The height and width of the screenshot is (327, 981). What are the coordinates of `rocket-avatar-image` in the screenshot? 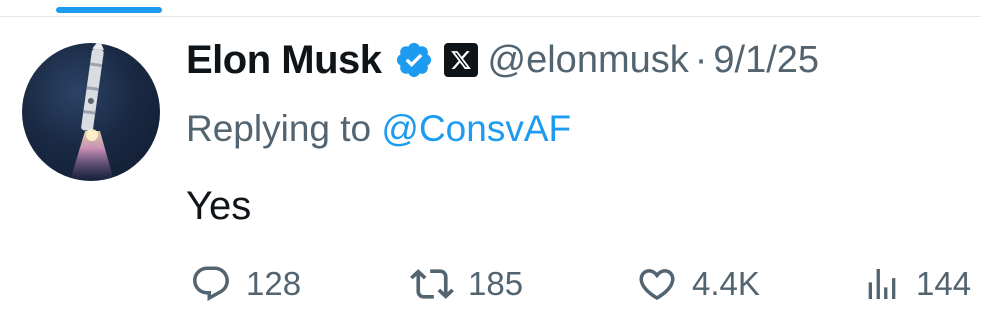 It's located at (92, 112).